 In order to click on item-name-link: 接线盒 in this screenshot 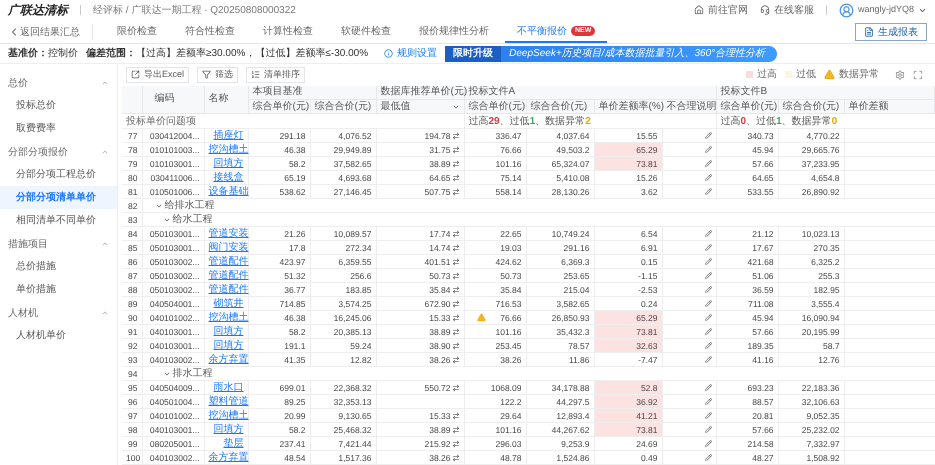, I will do `click(229, 177)`.